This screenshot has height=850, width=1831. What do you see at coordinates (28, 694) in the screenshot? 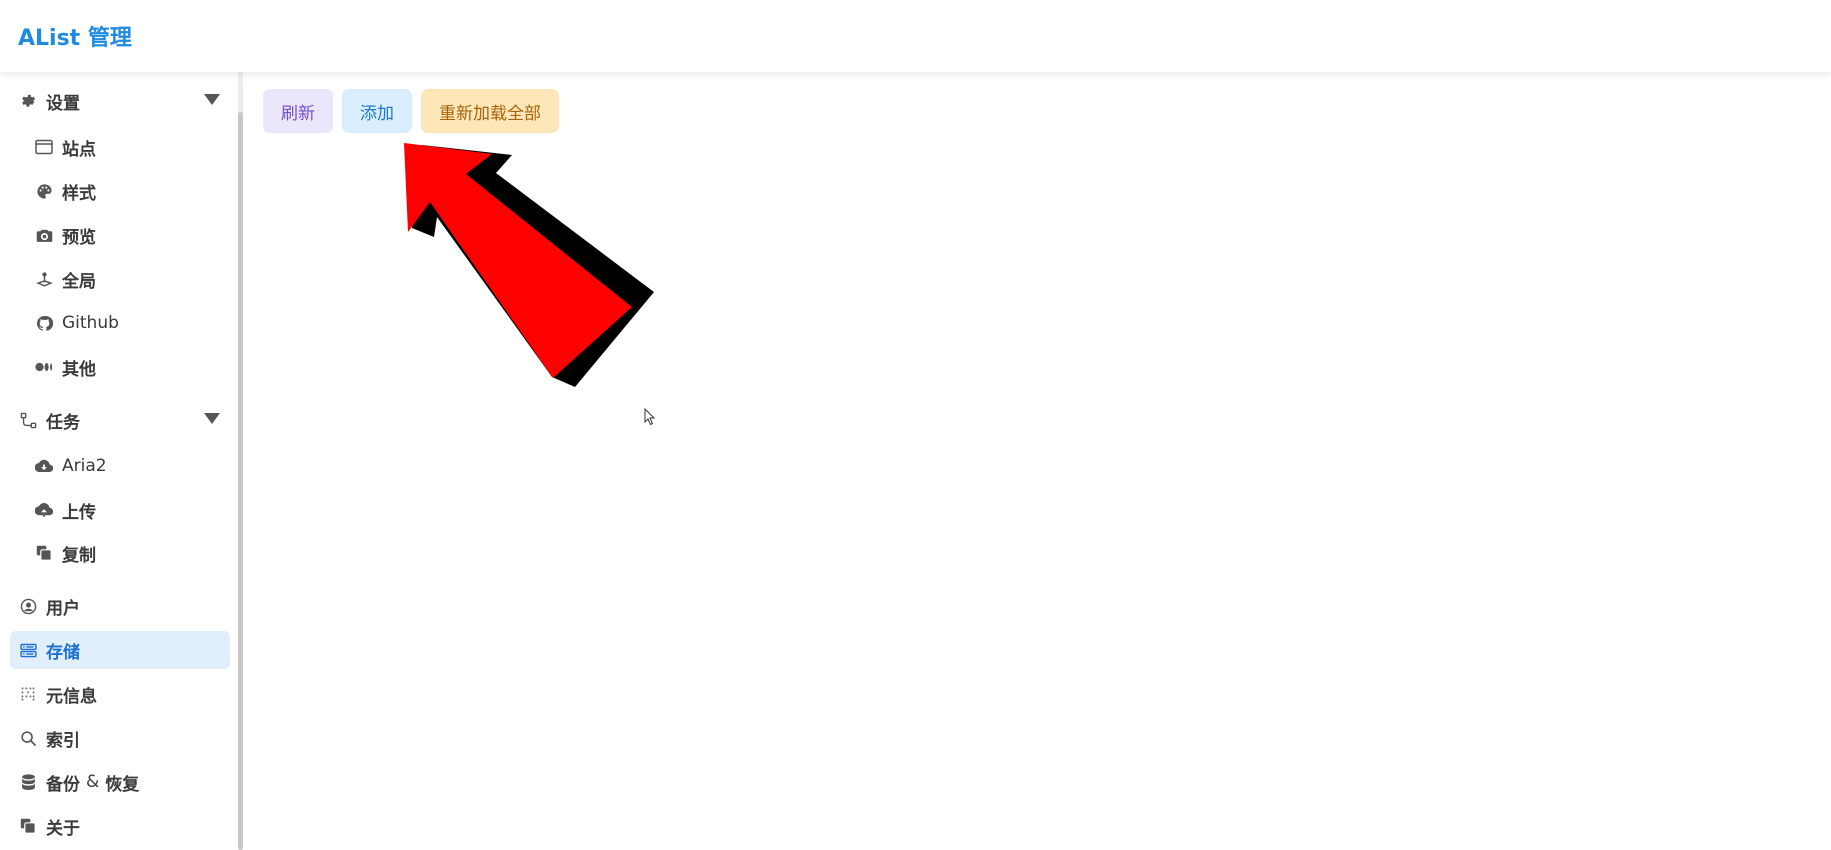
I see `meta-icon` at bounding box center [28, 694].